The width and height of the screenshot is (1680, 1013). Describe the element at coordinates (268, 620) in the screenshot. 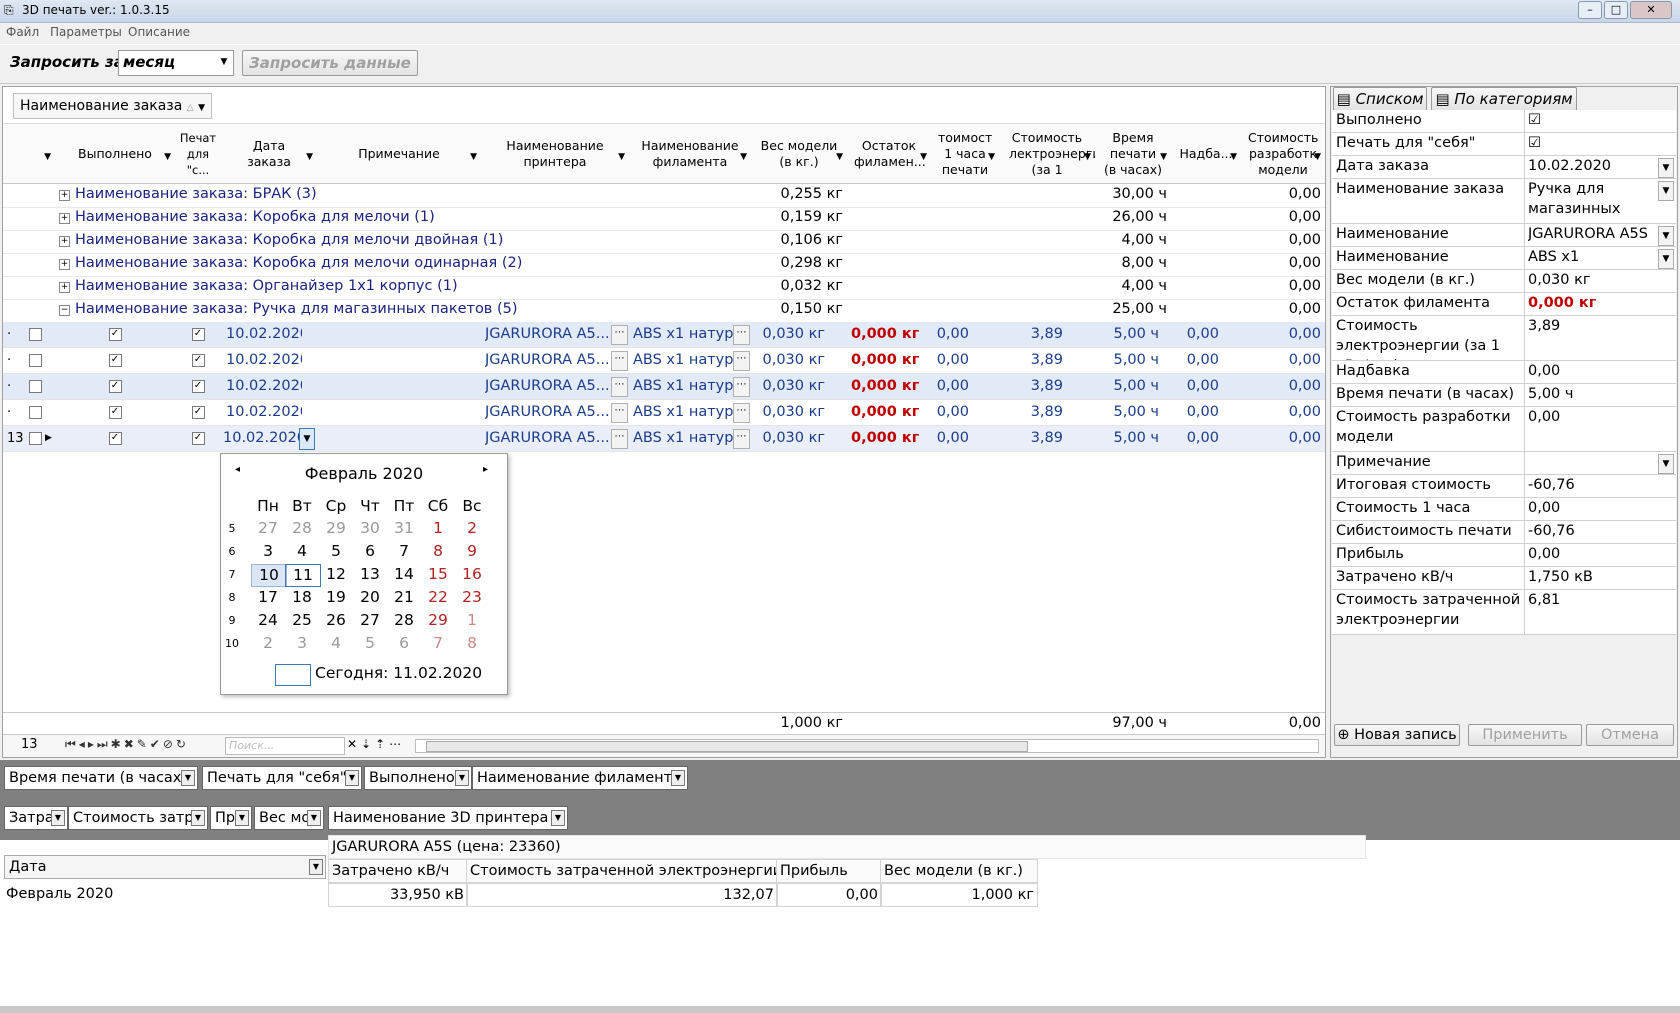

I see `calendar-day: 24` at that location.